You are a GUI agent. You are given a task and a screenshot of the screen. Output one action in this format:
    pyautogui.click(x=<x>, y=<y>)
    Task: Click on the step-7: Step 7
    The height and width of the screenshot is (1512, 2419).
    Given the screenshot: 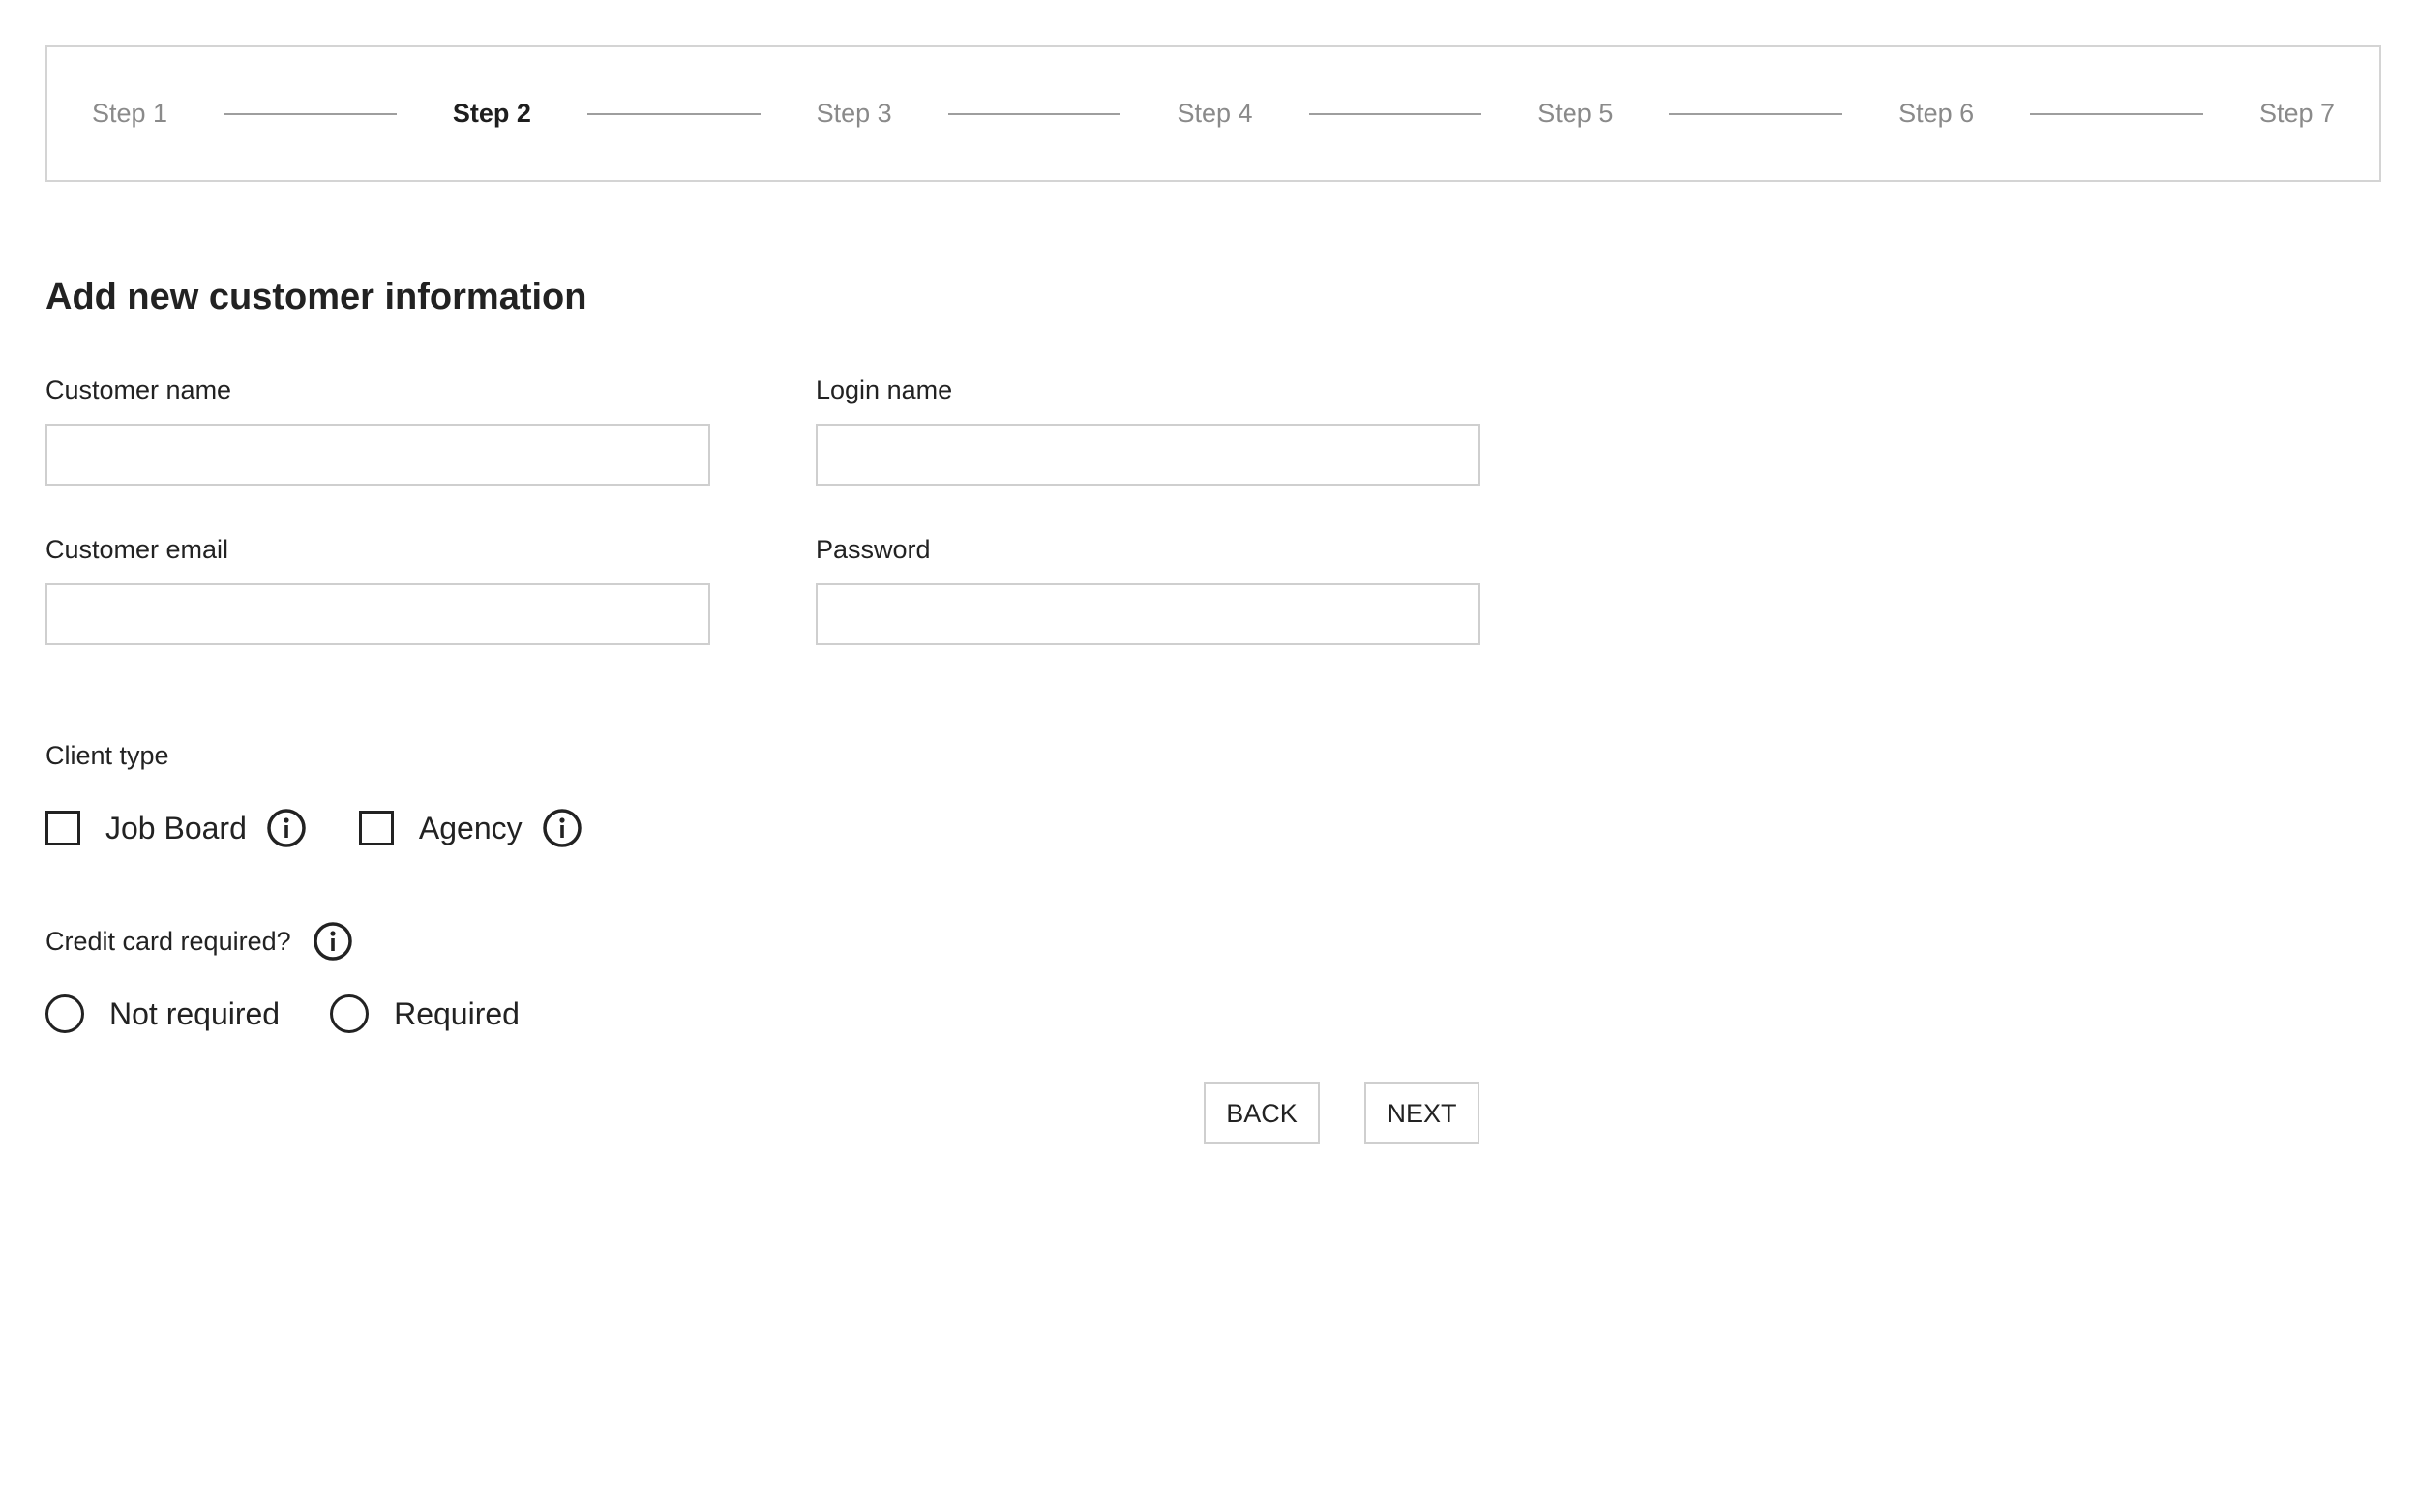 What is the action you would take?
    pyautogui.click(x=2297, y=114)
    